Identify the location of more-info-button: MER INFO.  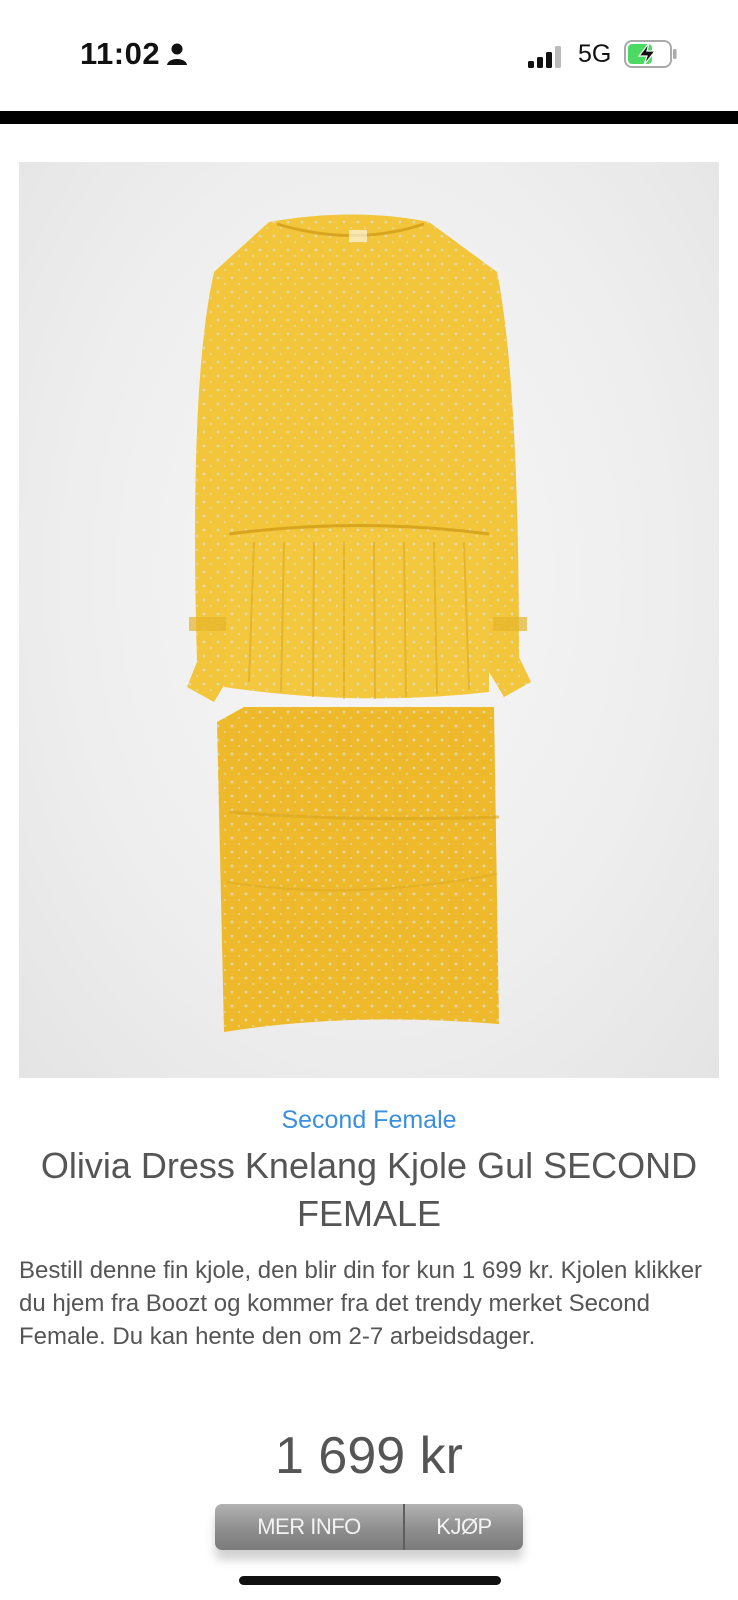
(310, 1527).